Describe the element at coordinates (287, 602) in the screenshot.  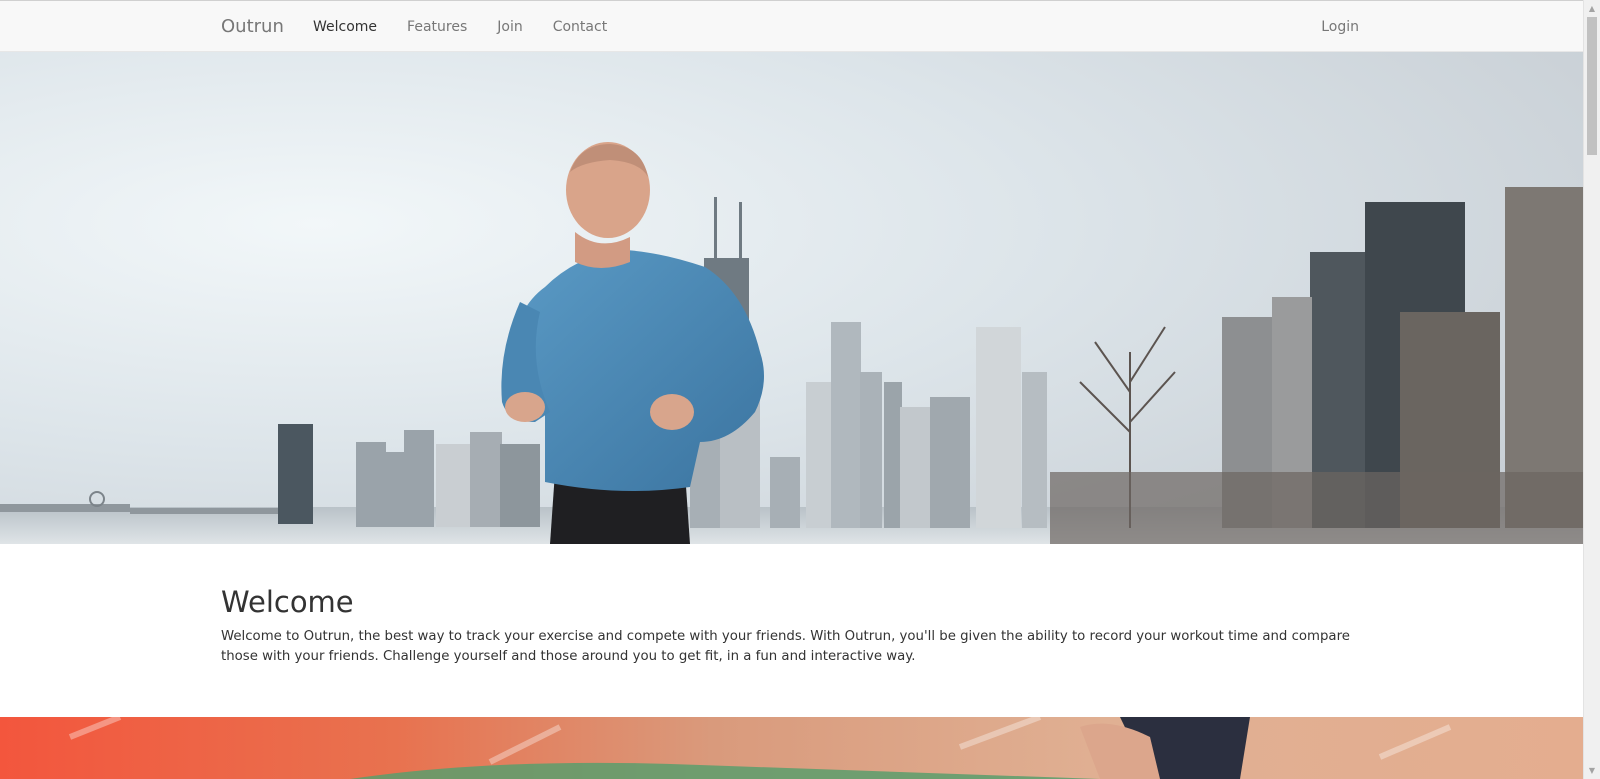
I see `welcome-heading: Welcome` at that location.